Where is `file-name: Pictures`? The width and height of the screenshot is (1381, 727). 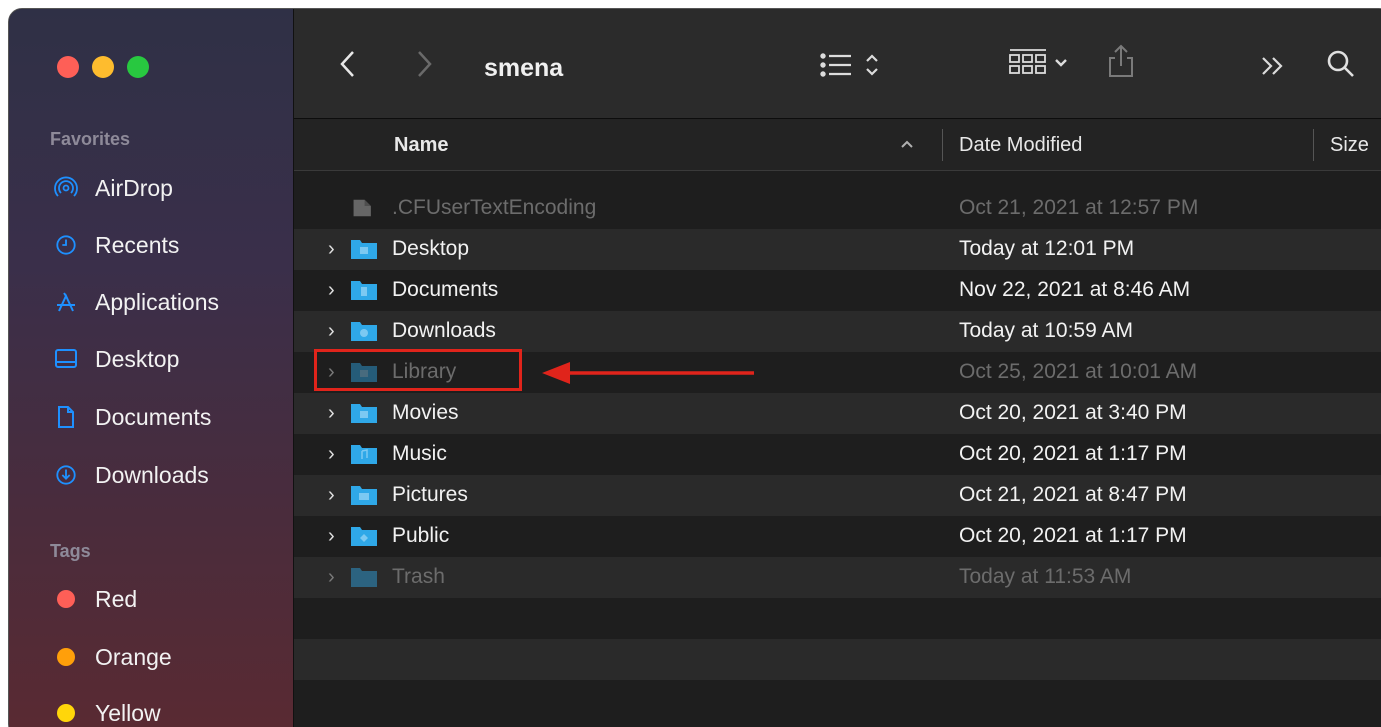
file-name: Pictures is located at coordinates (430, 494).